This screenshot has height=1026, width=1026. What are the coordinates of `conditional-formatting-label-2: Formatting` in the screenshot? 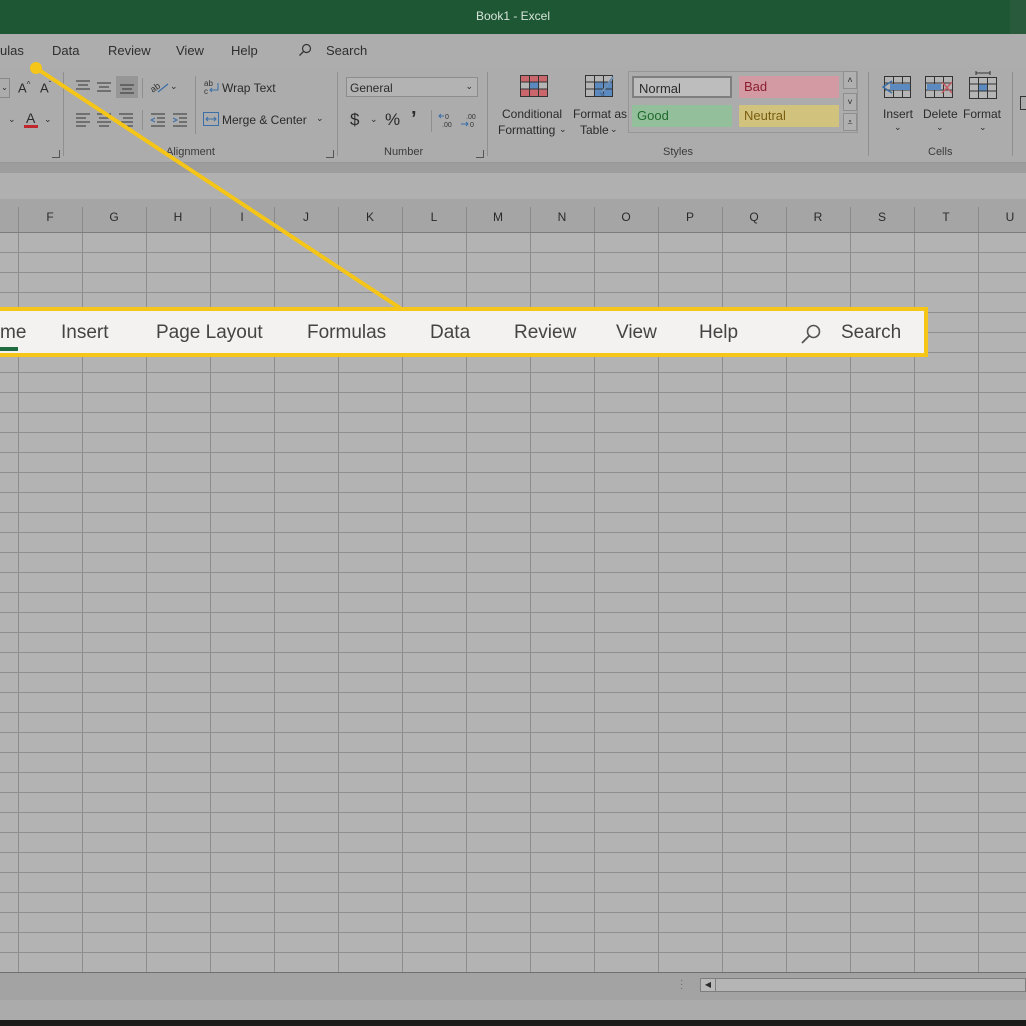 It's located at (526, 130).